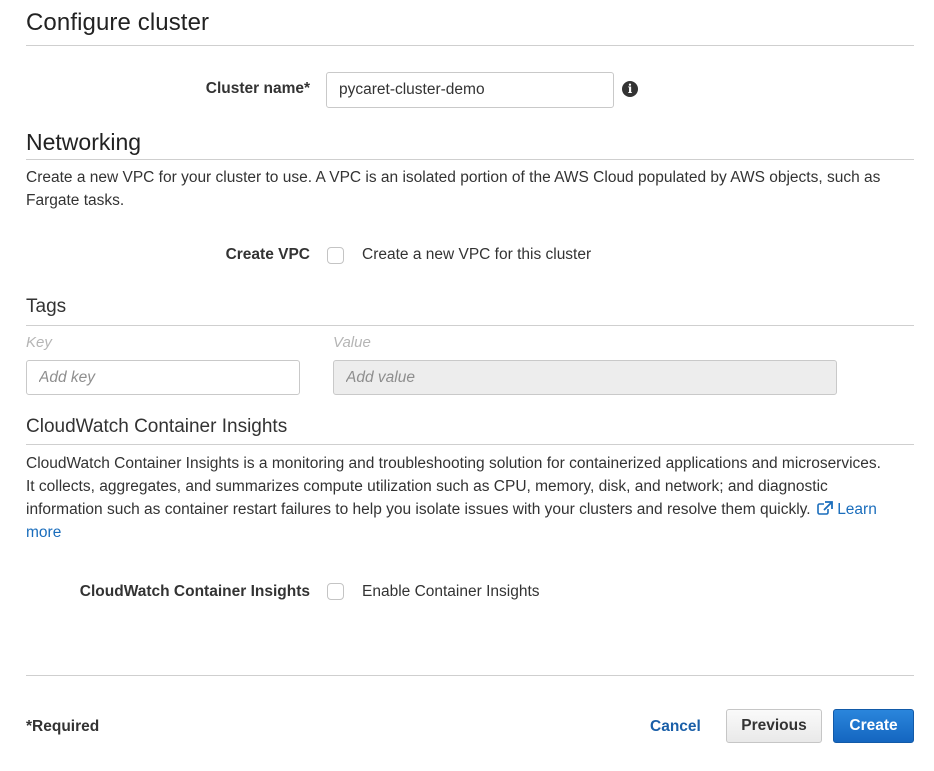 This screenshot has height=771, width=934. Describe the element at coordinates (335, 255) in the screenshot. I see `create-vpc-checkbox` at that location.